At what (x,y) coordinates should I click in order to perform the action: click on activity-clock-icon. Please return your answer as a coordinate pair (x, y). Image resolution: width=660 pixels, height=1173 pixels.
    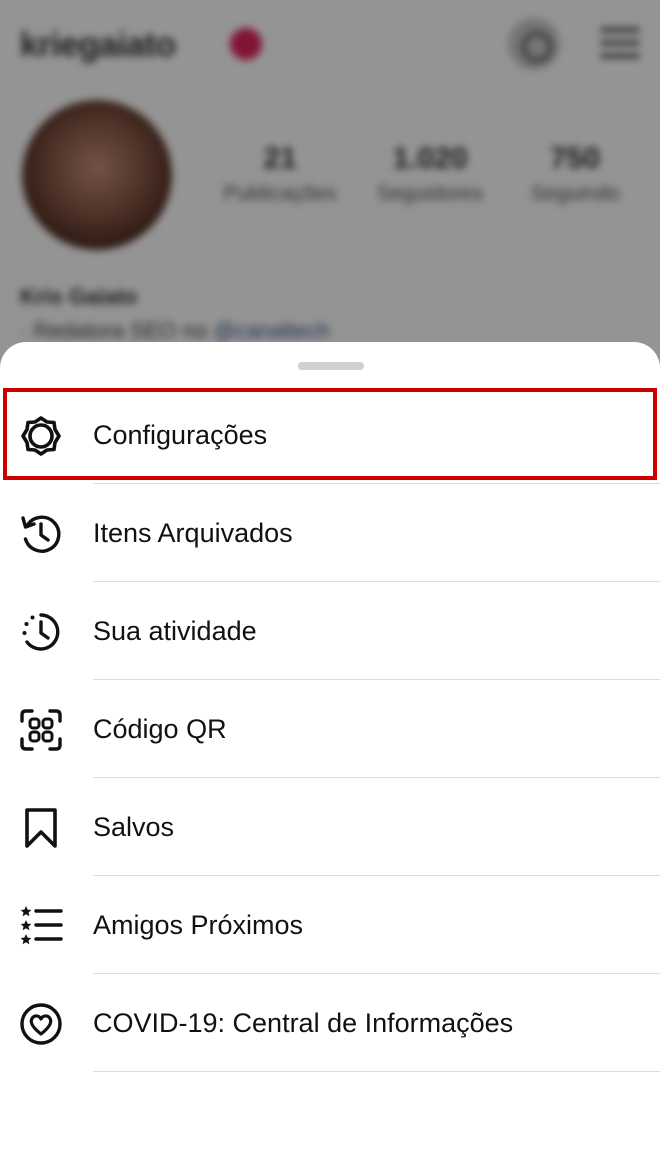
    Looking at the image, I should click on (41, 632).